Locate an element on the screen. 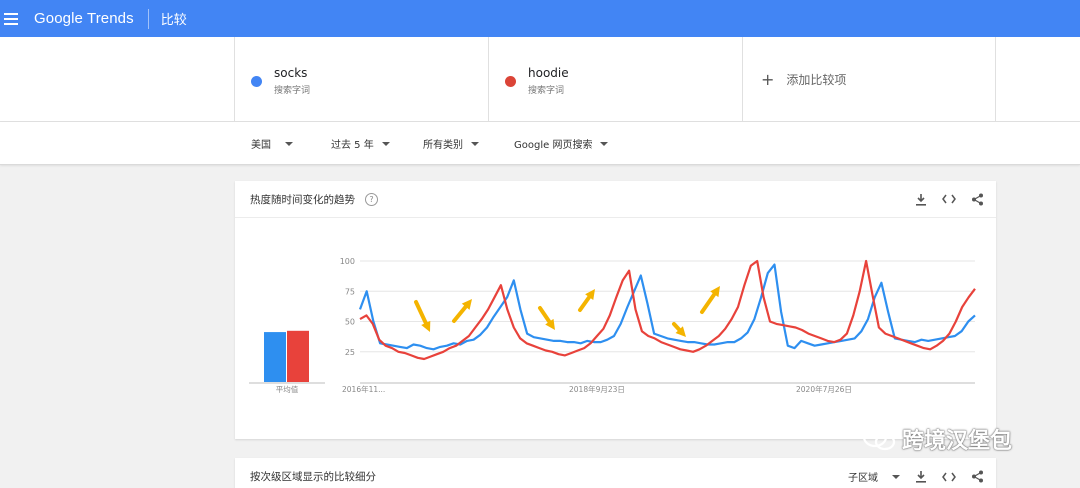  term-hoodie: hoodie 搜索字词 is located at coordinates (615, 66).